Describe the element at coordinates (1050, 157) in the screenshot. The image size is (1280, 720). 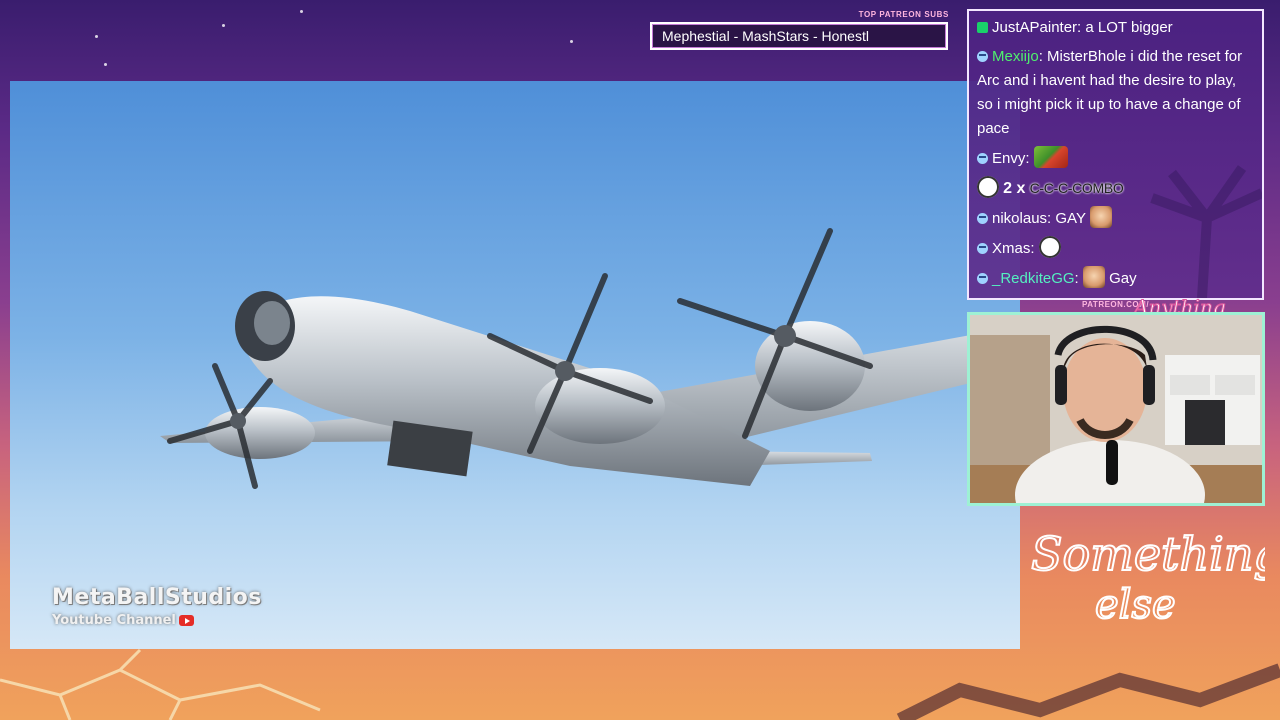
I see `emote-icon` at that location.